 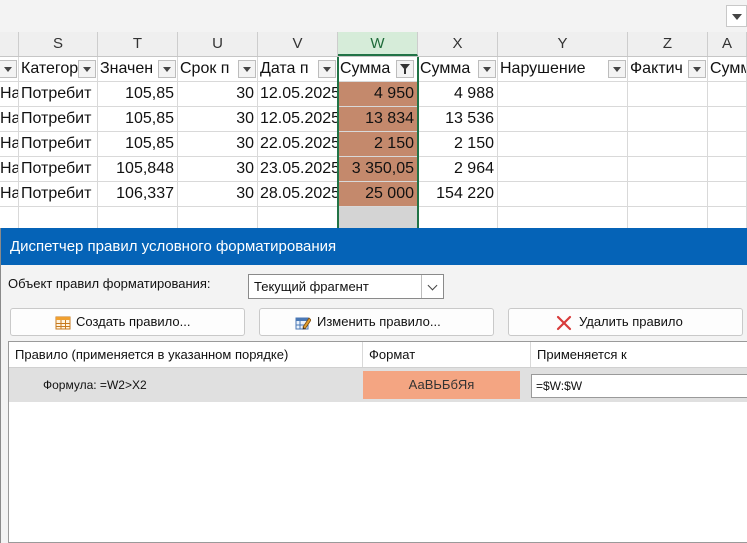 I want to click on cell: 22.05.2025, so click(x=298, y=144).